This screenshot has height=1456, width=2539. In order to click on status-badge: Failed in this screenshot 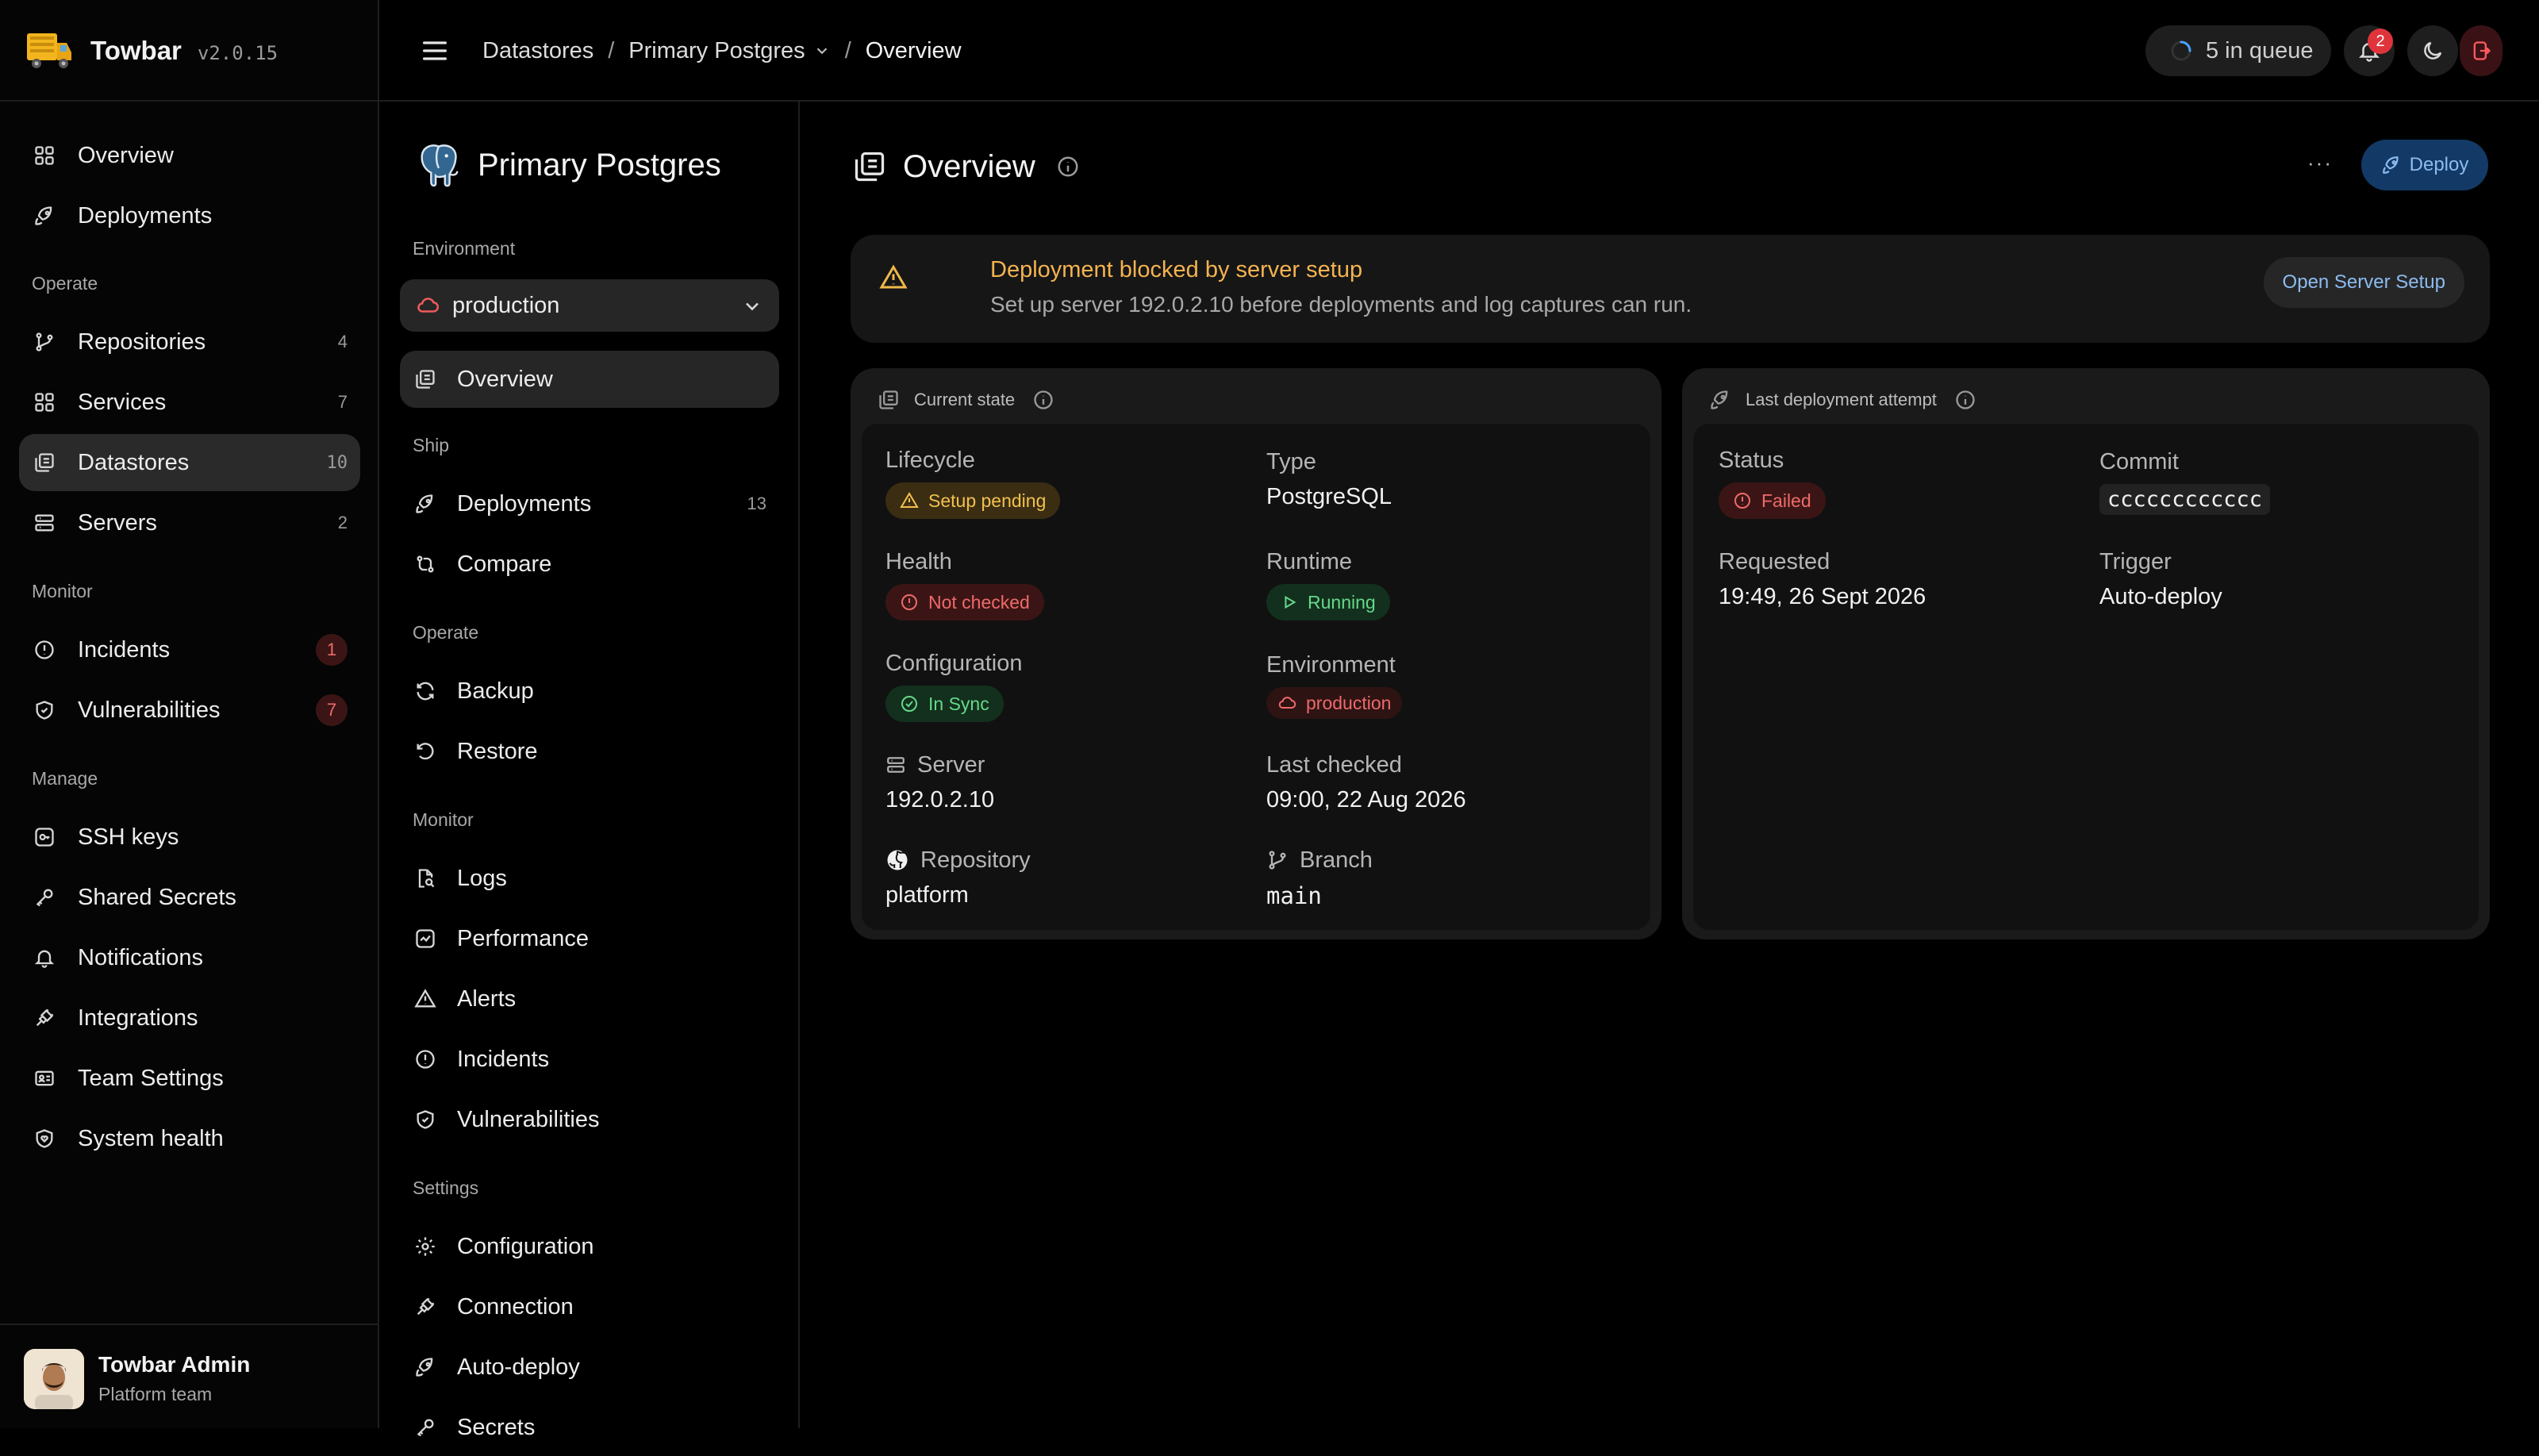, I will do `click(1773, 500)`.